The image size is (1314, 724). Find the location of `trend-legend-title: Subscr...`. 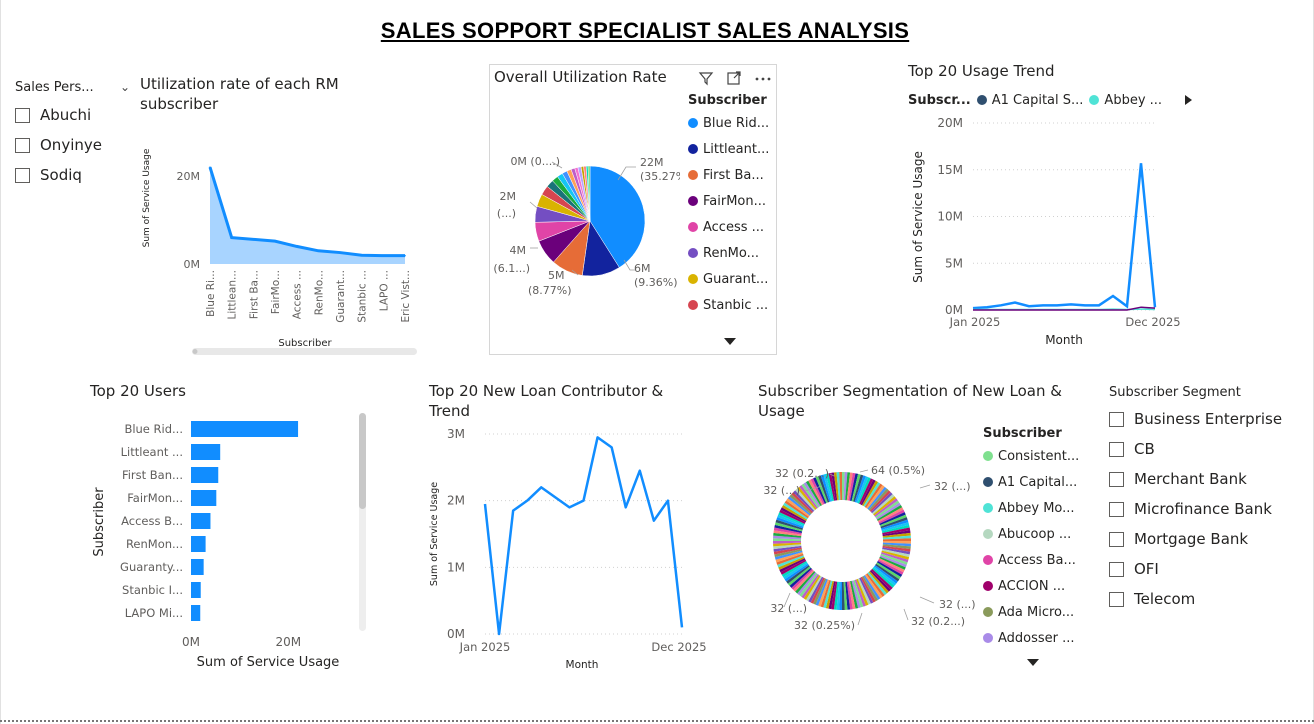

trend-legend-title: Subscr... is located at coordinates (939, 100).